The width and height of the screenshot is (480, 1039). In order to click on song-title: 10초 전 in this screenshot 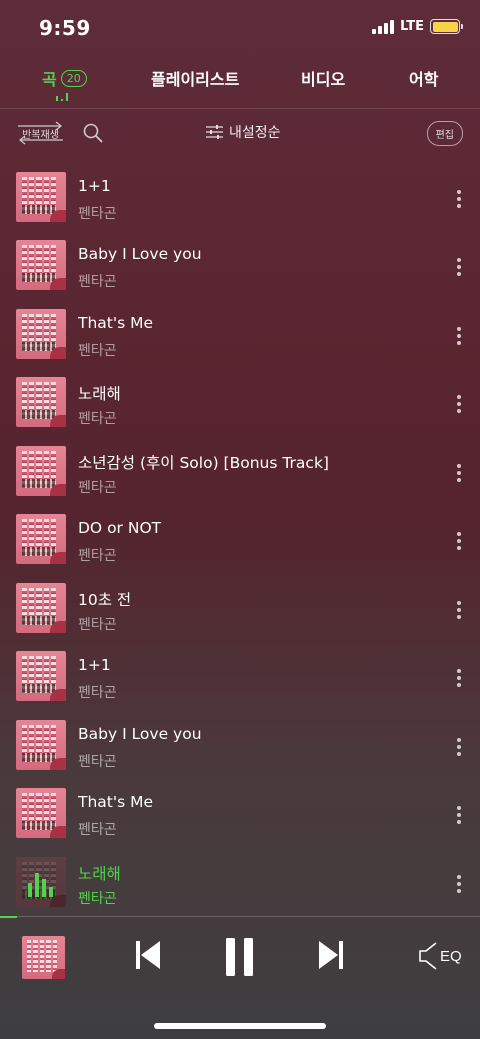, I will do `click(105, 600)`.